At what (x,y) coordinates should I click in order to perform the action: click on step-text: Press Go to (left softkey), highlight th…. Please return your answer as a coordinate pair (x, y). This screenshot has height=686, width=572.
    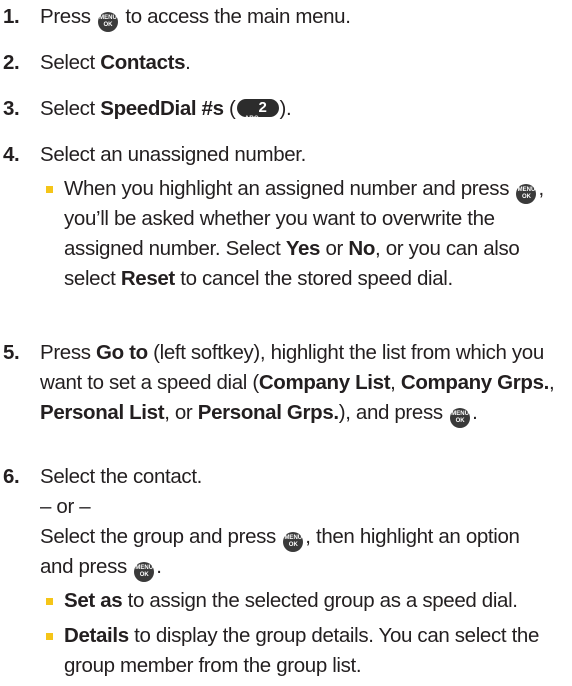
    Looking at the image, I should click on (299, 383).